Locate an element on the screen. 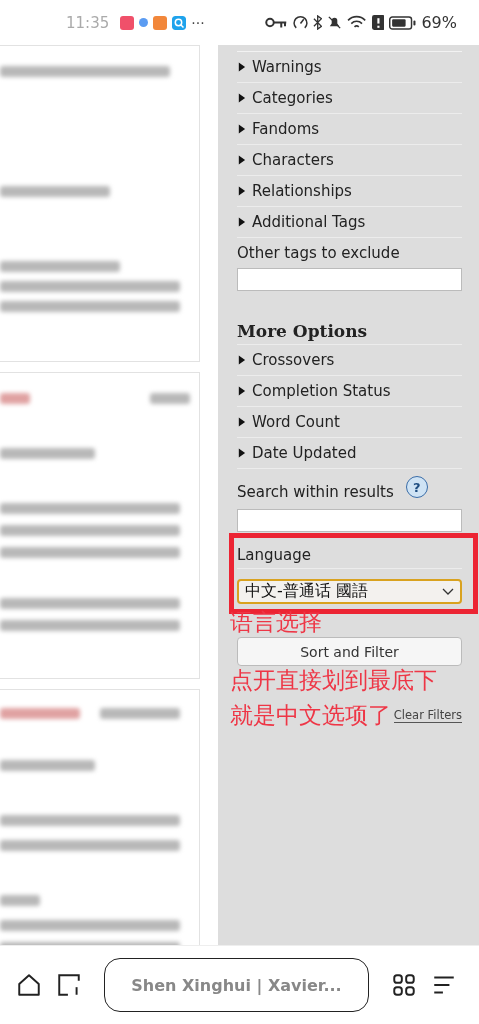 This screenshot has width=479, height=1024. chevron-down-icon is located at coordinates (448, 591).